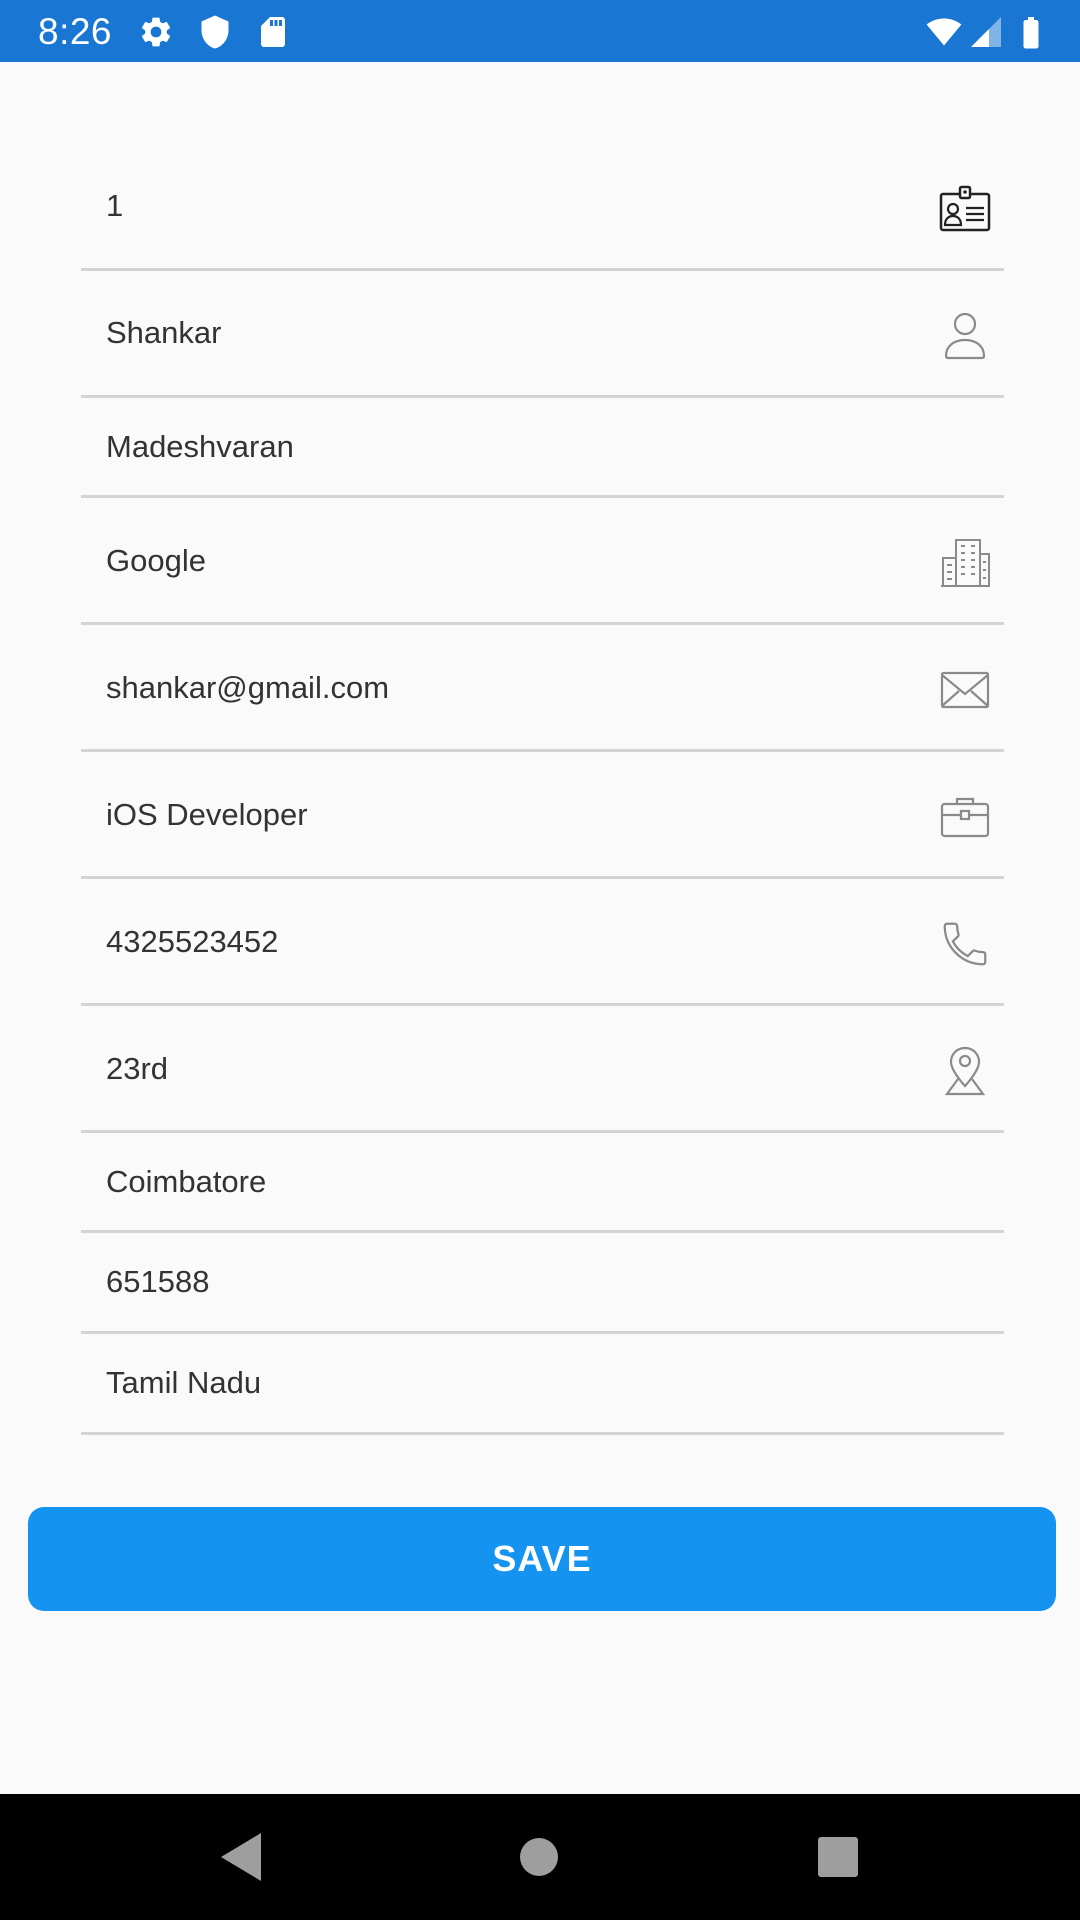  I want to click on shield-icon, so click(215, 32).